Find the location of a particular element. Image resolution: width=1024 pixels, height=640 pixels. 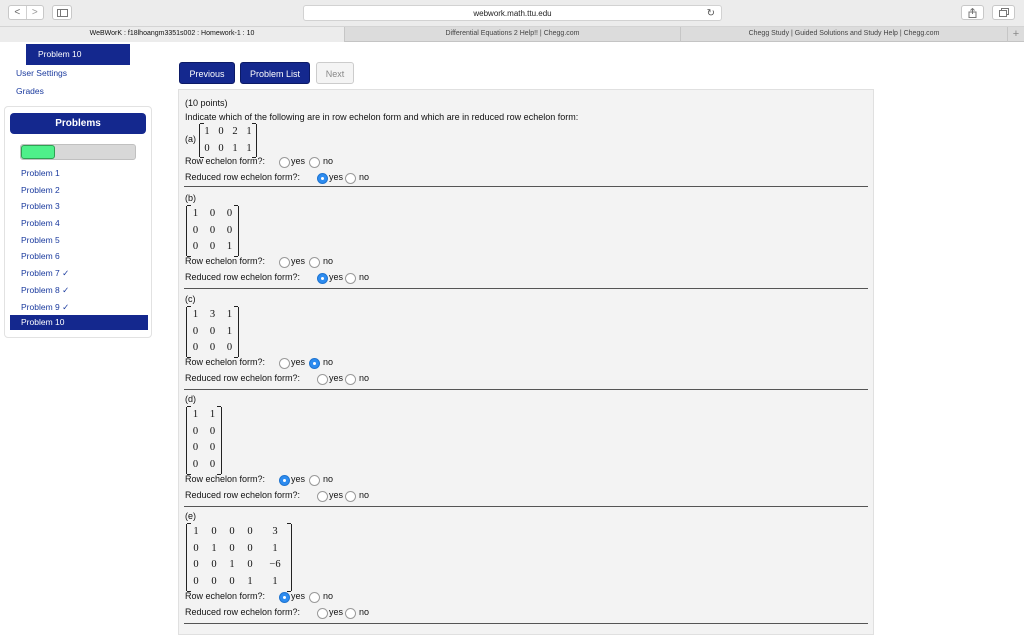

problems-title: Problems is located at coordinates (78, 123).